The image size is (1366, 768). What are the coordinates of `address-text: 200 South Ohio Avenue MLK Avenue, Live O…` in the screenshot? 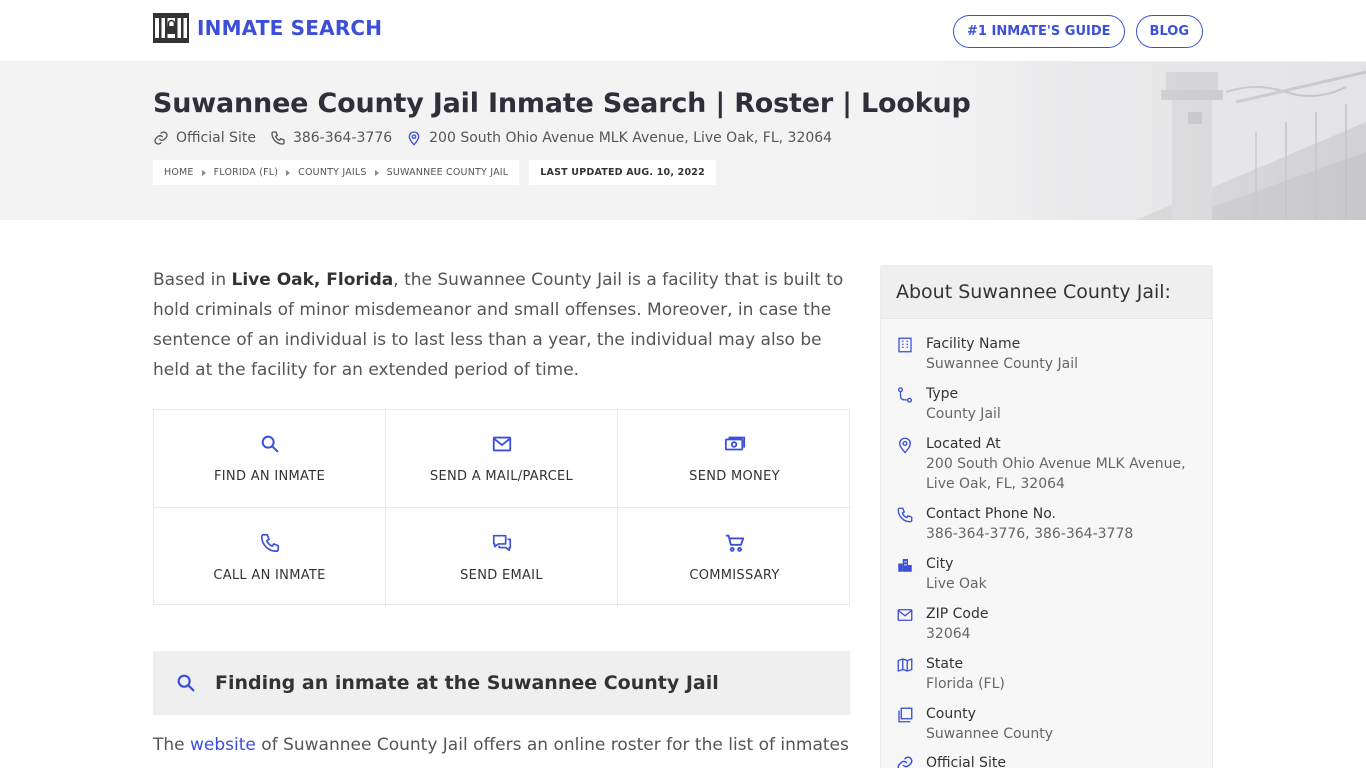 It's located at (631, 138).